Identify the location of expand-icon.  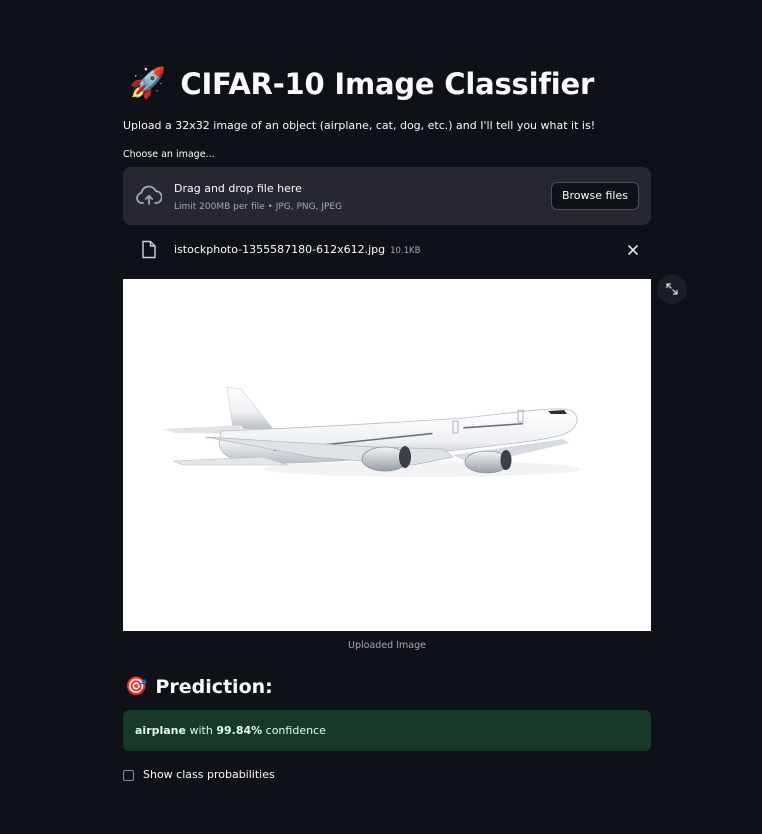
(672, 289).